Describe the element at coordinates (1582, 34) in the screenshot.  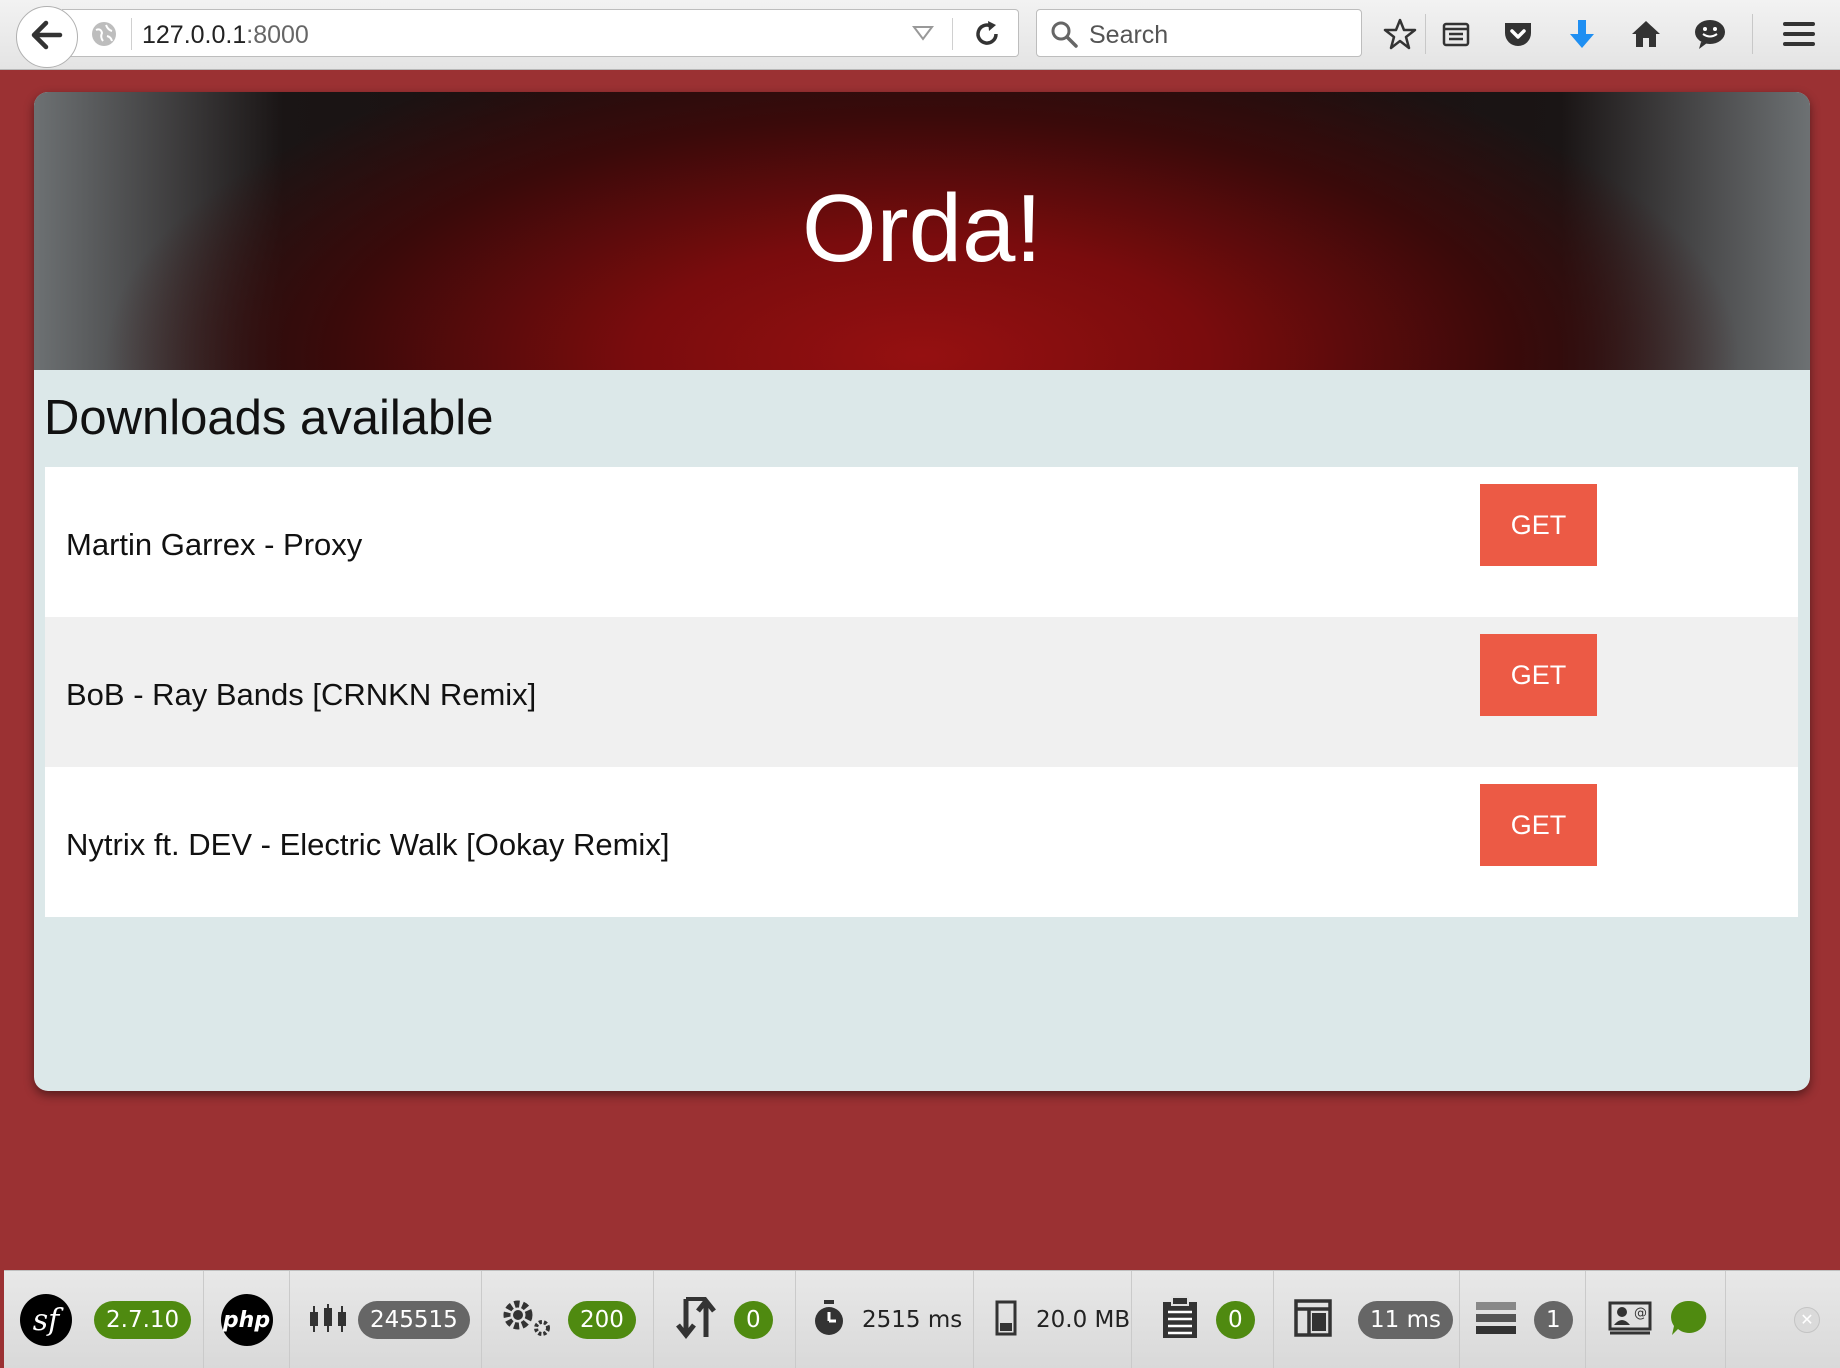
I see `download-arrow-icon` at that location.